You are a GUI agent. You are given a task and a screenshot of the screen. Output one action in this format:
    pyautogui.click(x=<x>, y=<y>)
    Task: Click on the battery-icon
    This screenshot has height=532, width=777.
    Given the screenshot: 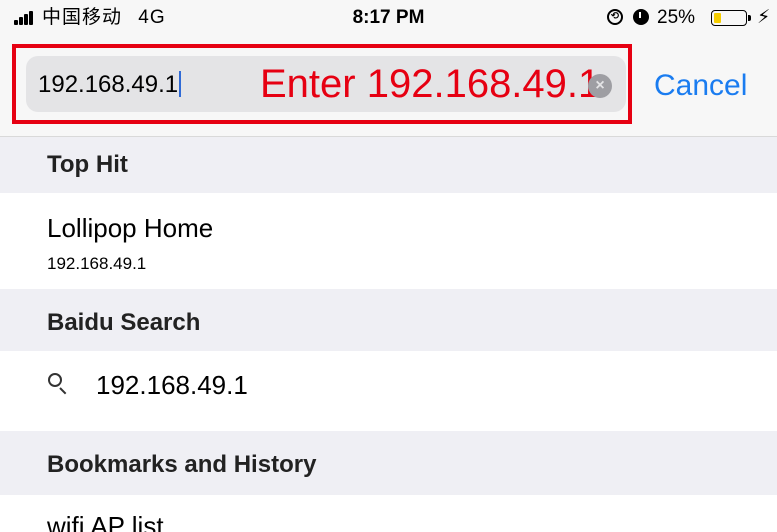 What is the action you would take?
    pyautogui.click(x=731, y=18)
    